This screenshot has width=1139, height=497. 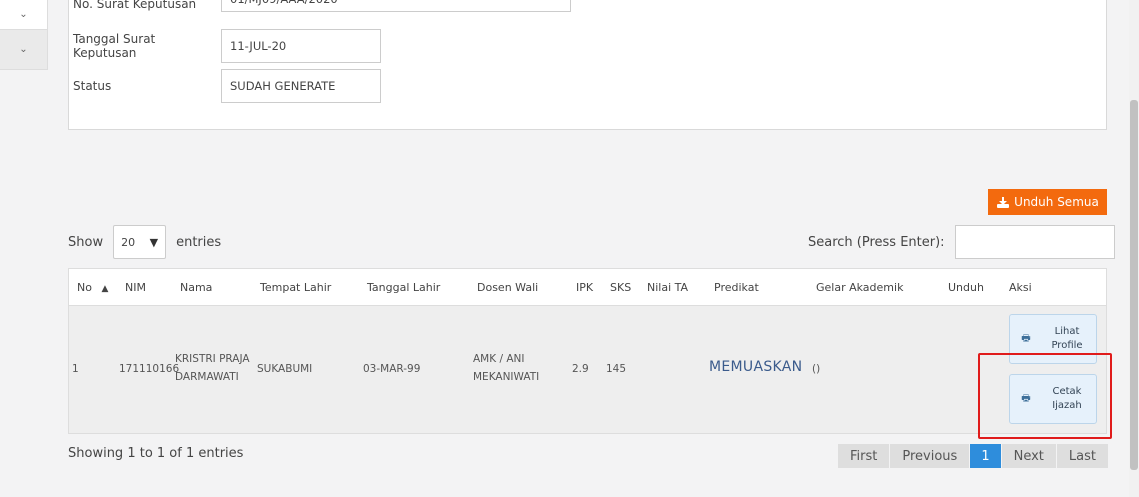 I want to click on col-sks: SKS, so click(x=620, y=287).